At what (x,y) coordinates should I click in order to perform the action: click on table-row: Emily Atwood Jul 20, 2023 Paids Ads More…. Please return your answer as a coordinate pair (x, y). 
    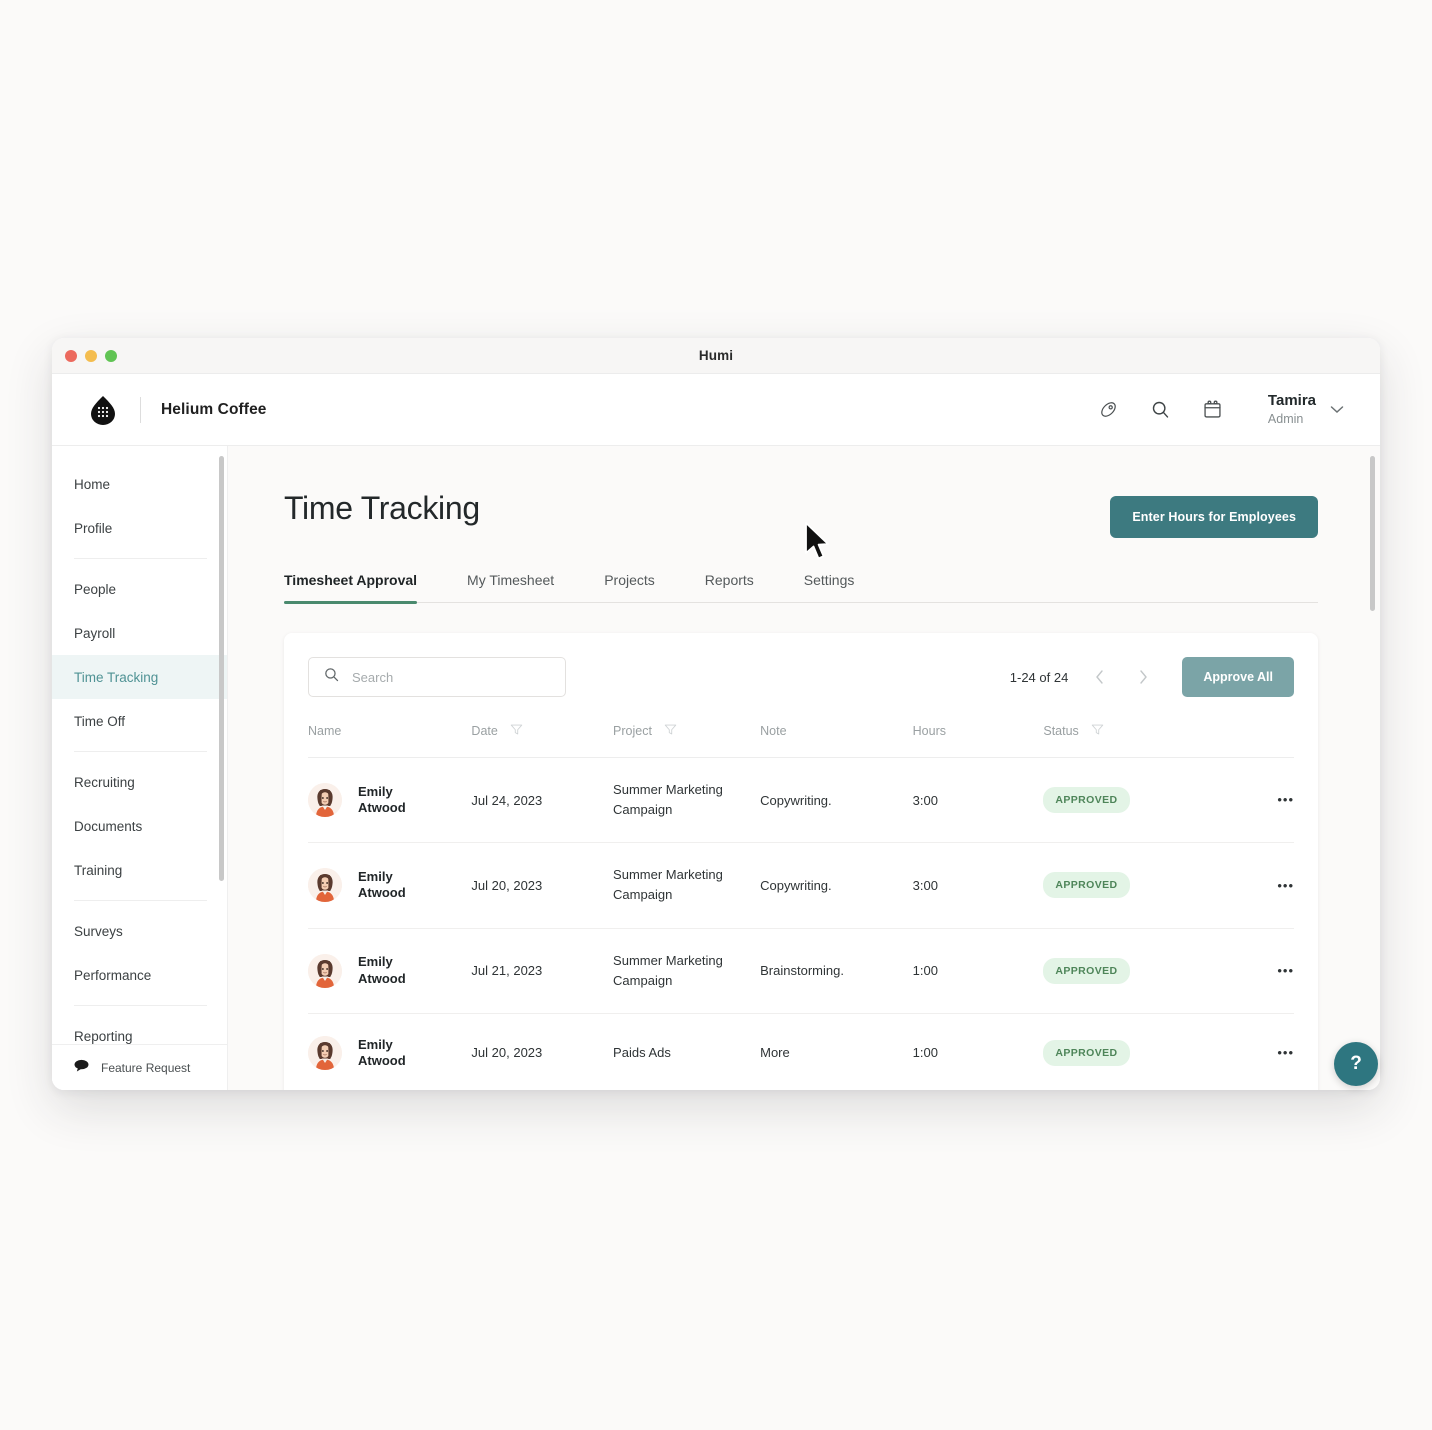
    Looking at the image, I should click on (801, 1051).